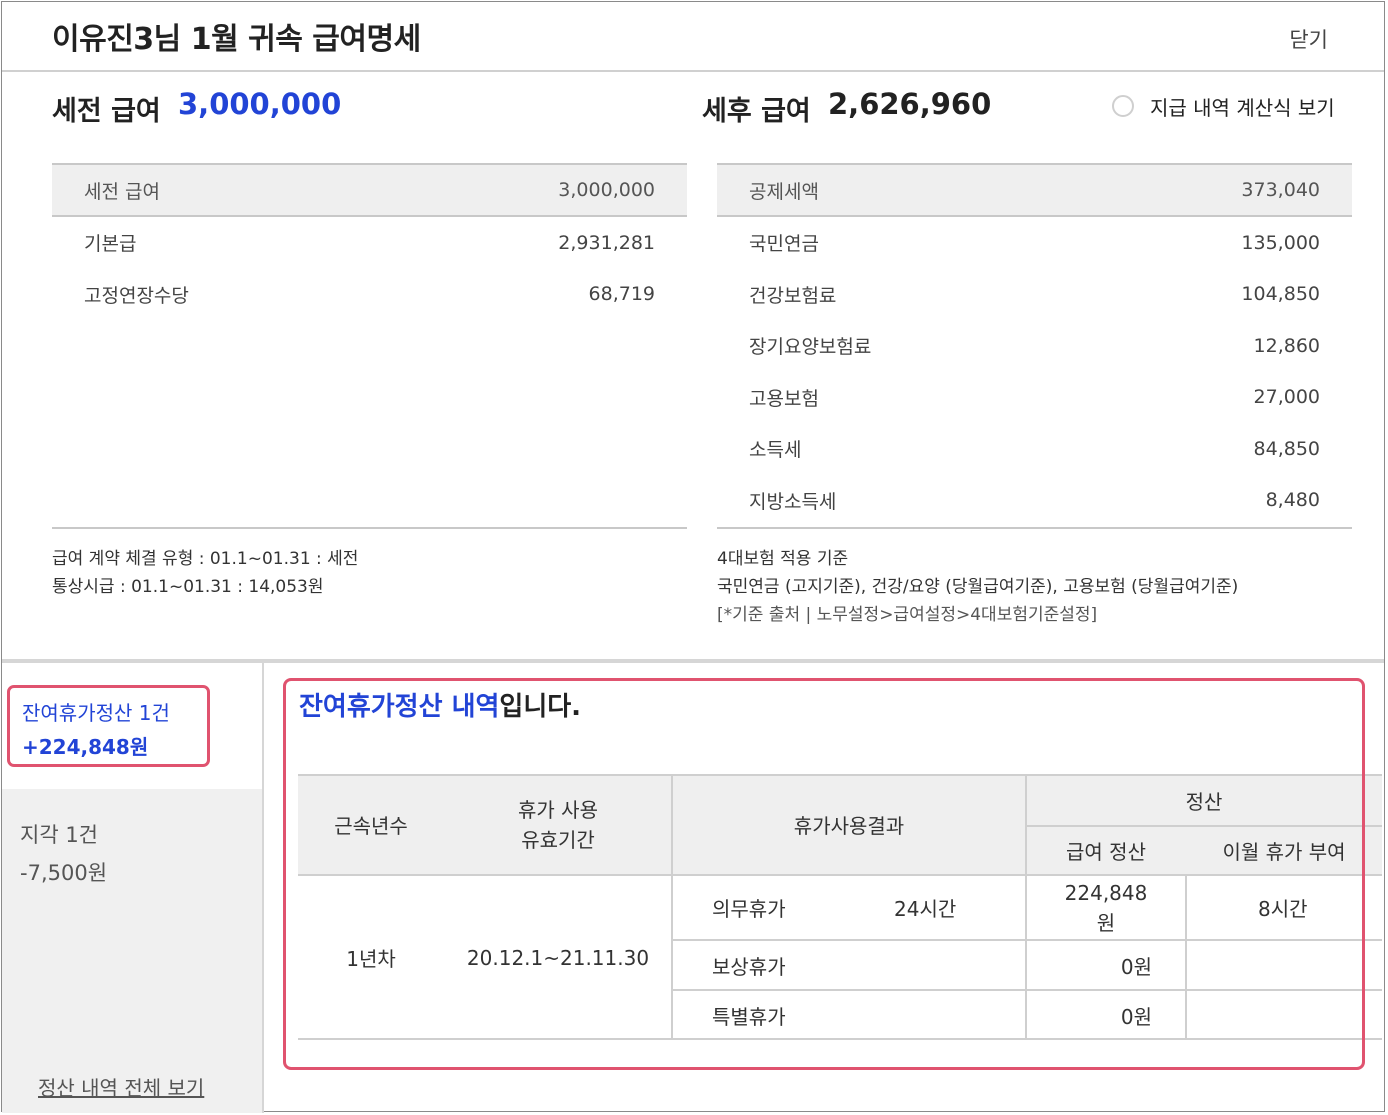 This screenshot has height=1115, width=1388. I want to click on sidebar-item-late: 지각 1건 -7,500원, so click(63, 854).